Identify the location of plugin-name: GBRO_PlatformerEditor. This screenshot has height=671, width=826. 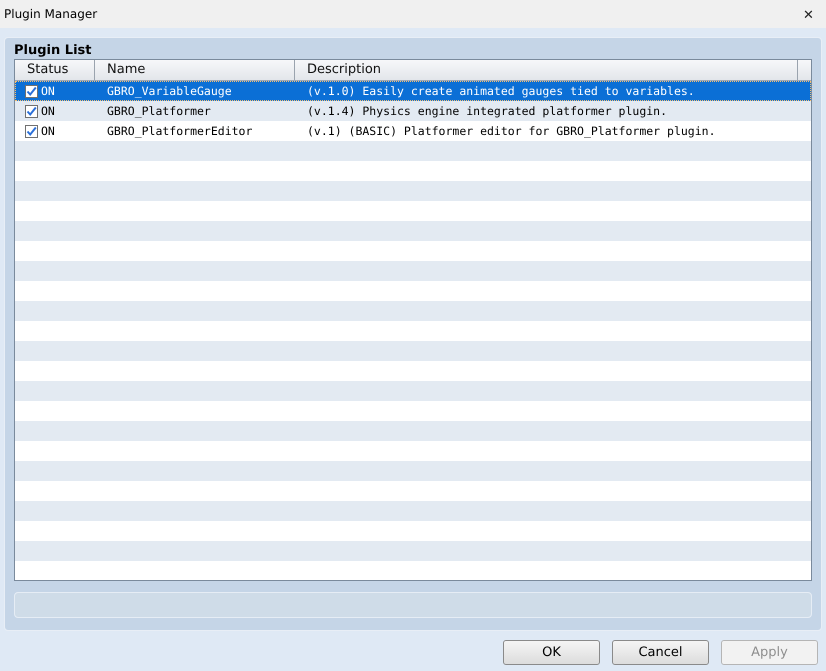
(180, 131).